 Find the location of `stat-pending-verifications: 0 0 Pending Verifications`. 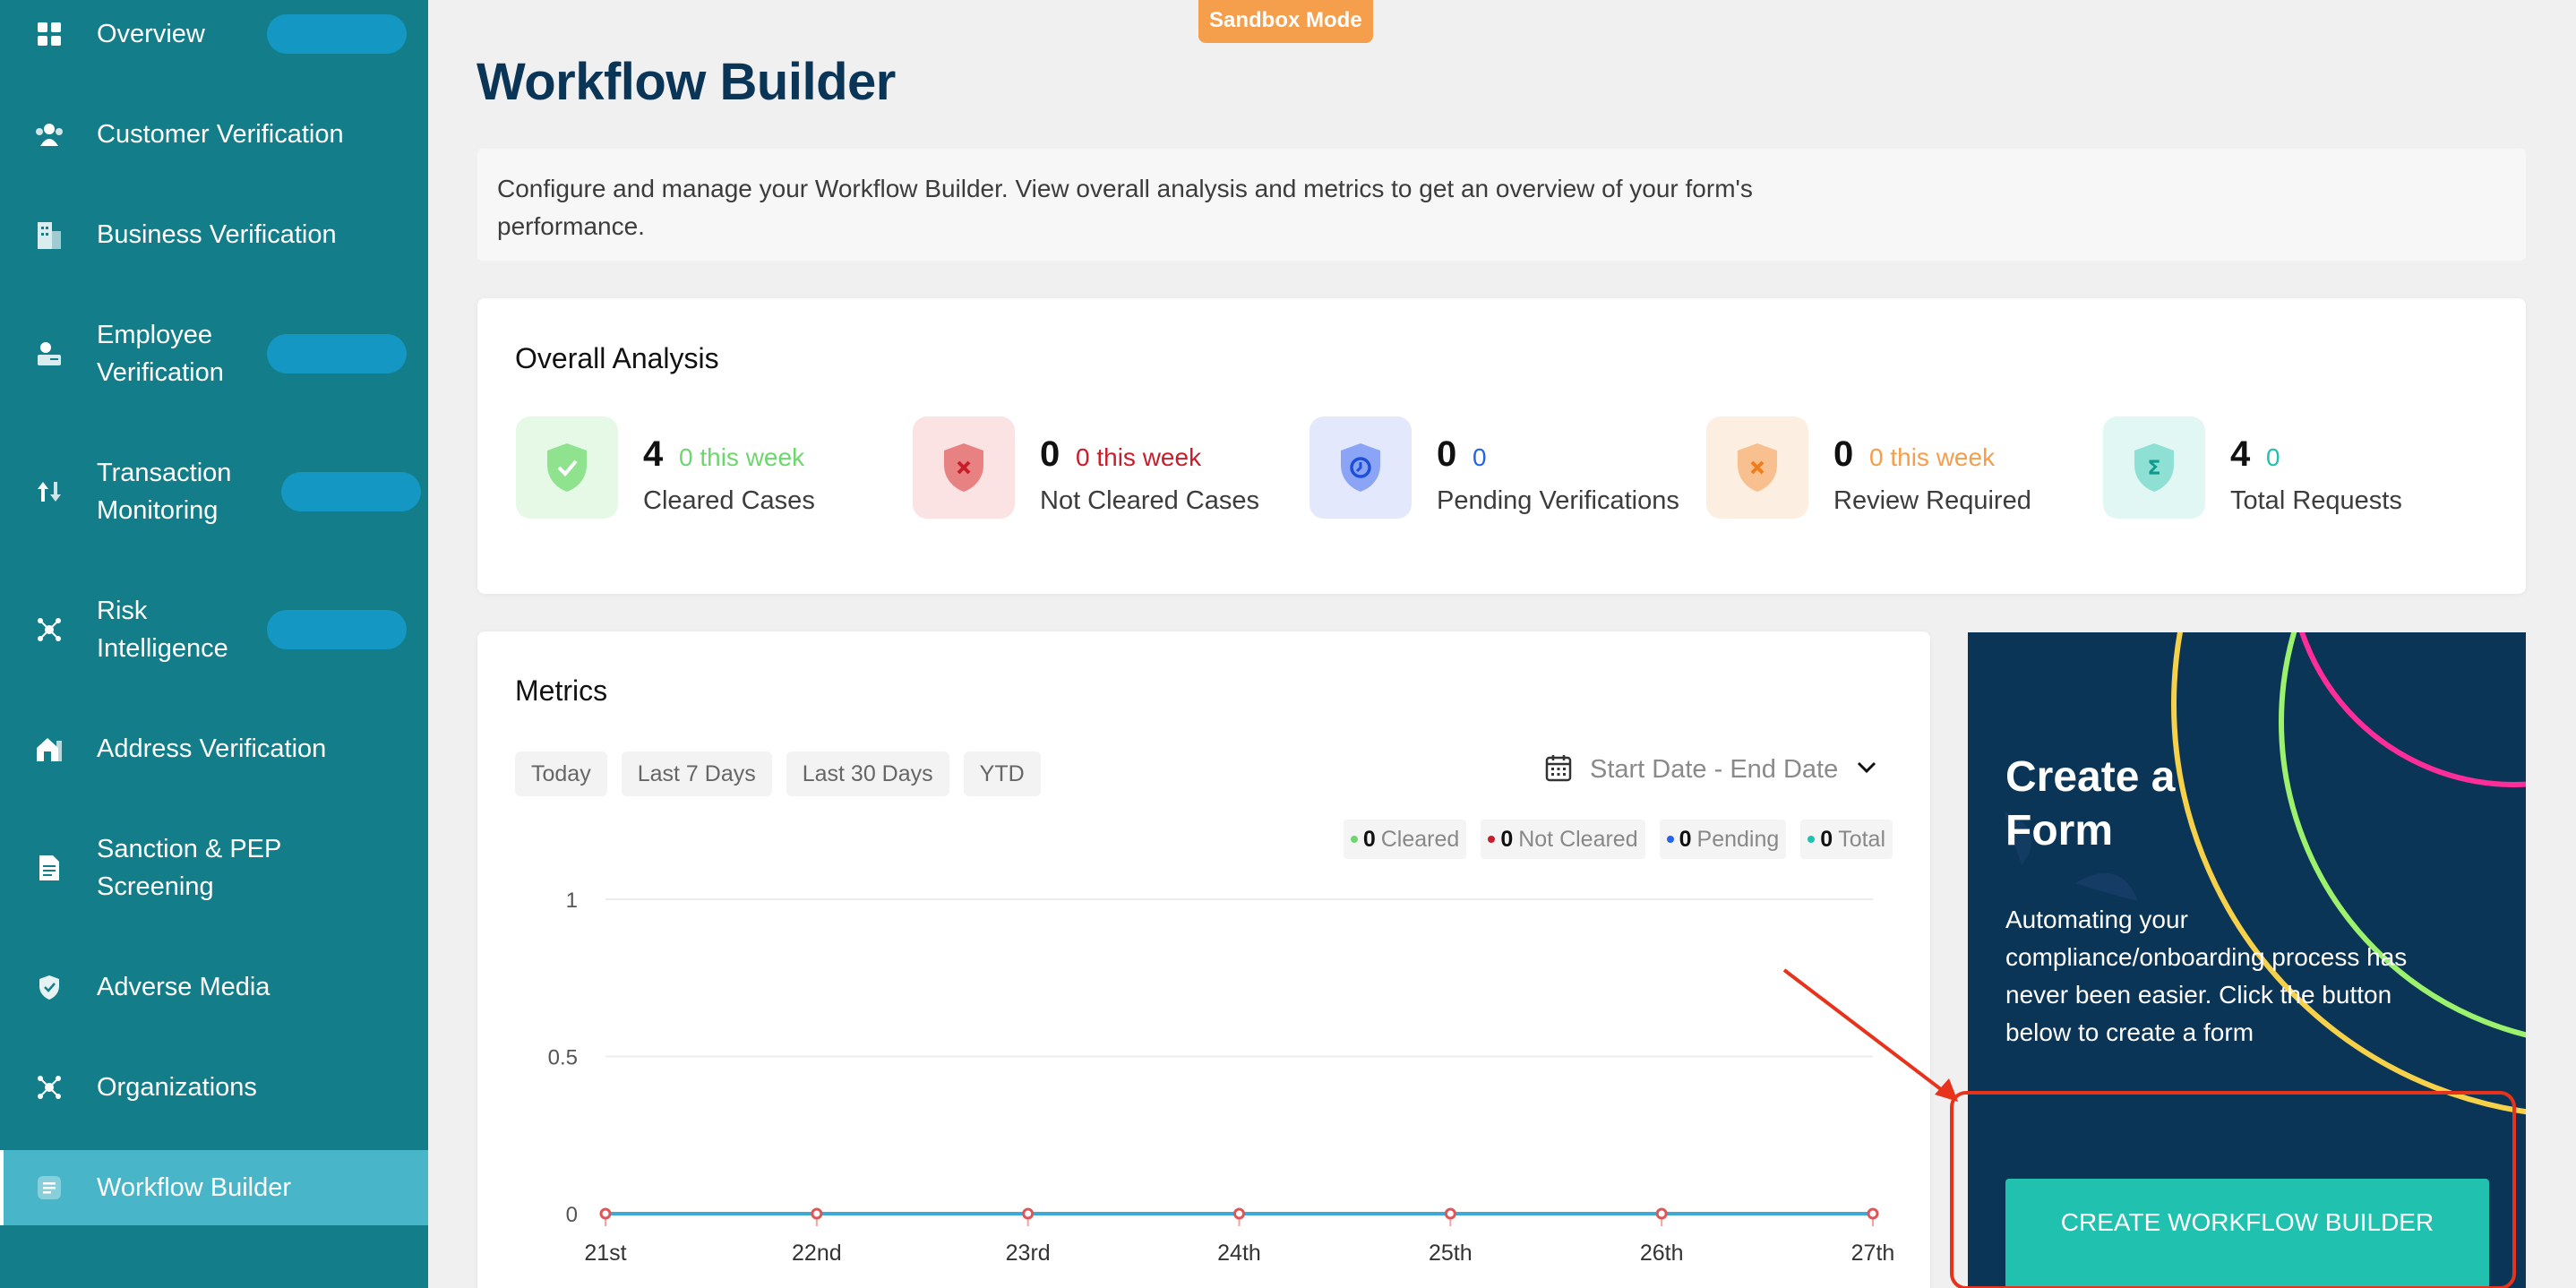

stat-pending-verifications: 0 0 Pending Verifications is located at coordinates (1497, 468).